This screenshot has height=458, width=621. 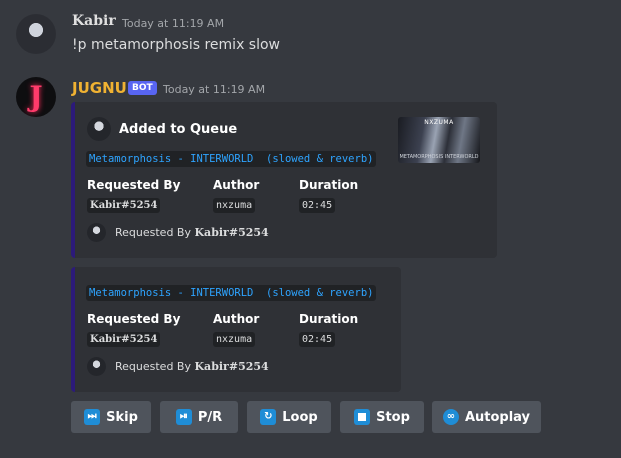 I want to click on loop-button-label: Loop, so click(x=300, y=417).